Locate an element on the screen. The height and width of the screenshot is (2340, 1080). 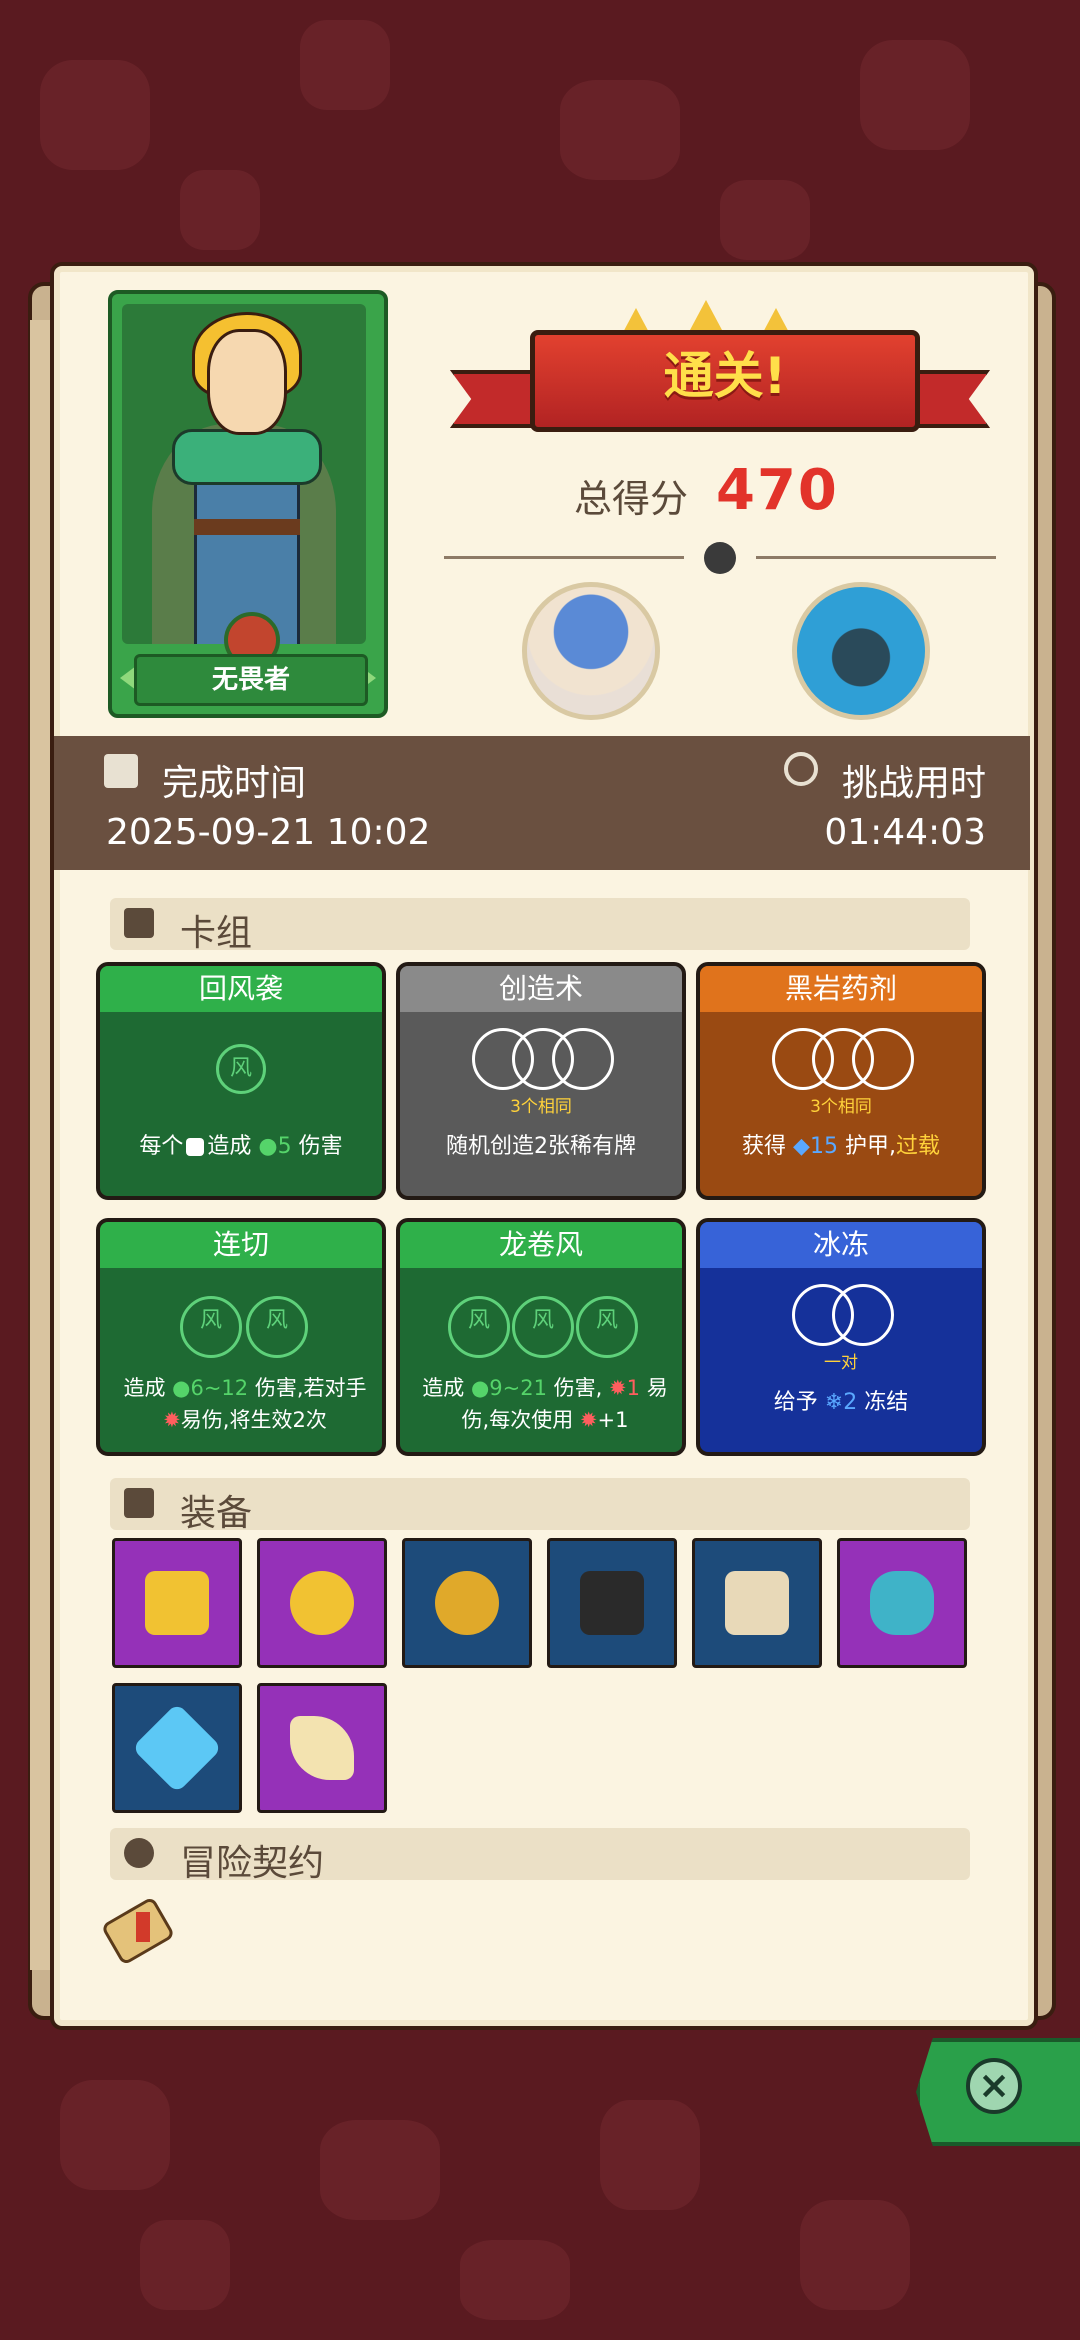
hero-card: 无畏者 is located at coordinates (248, 504).